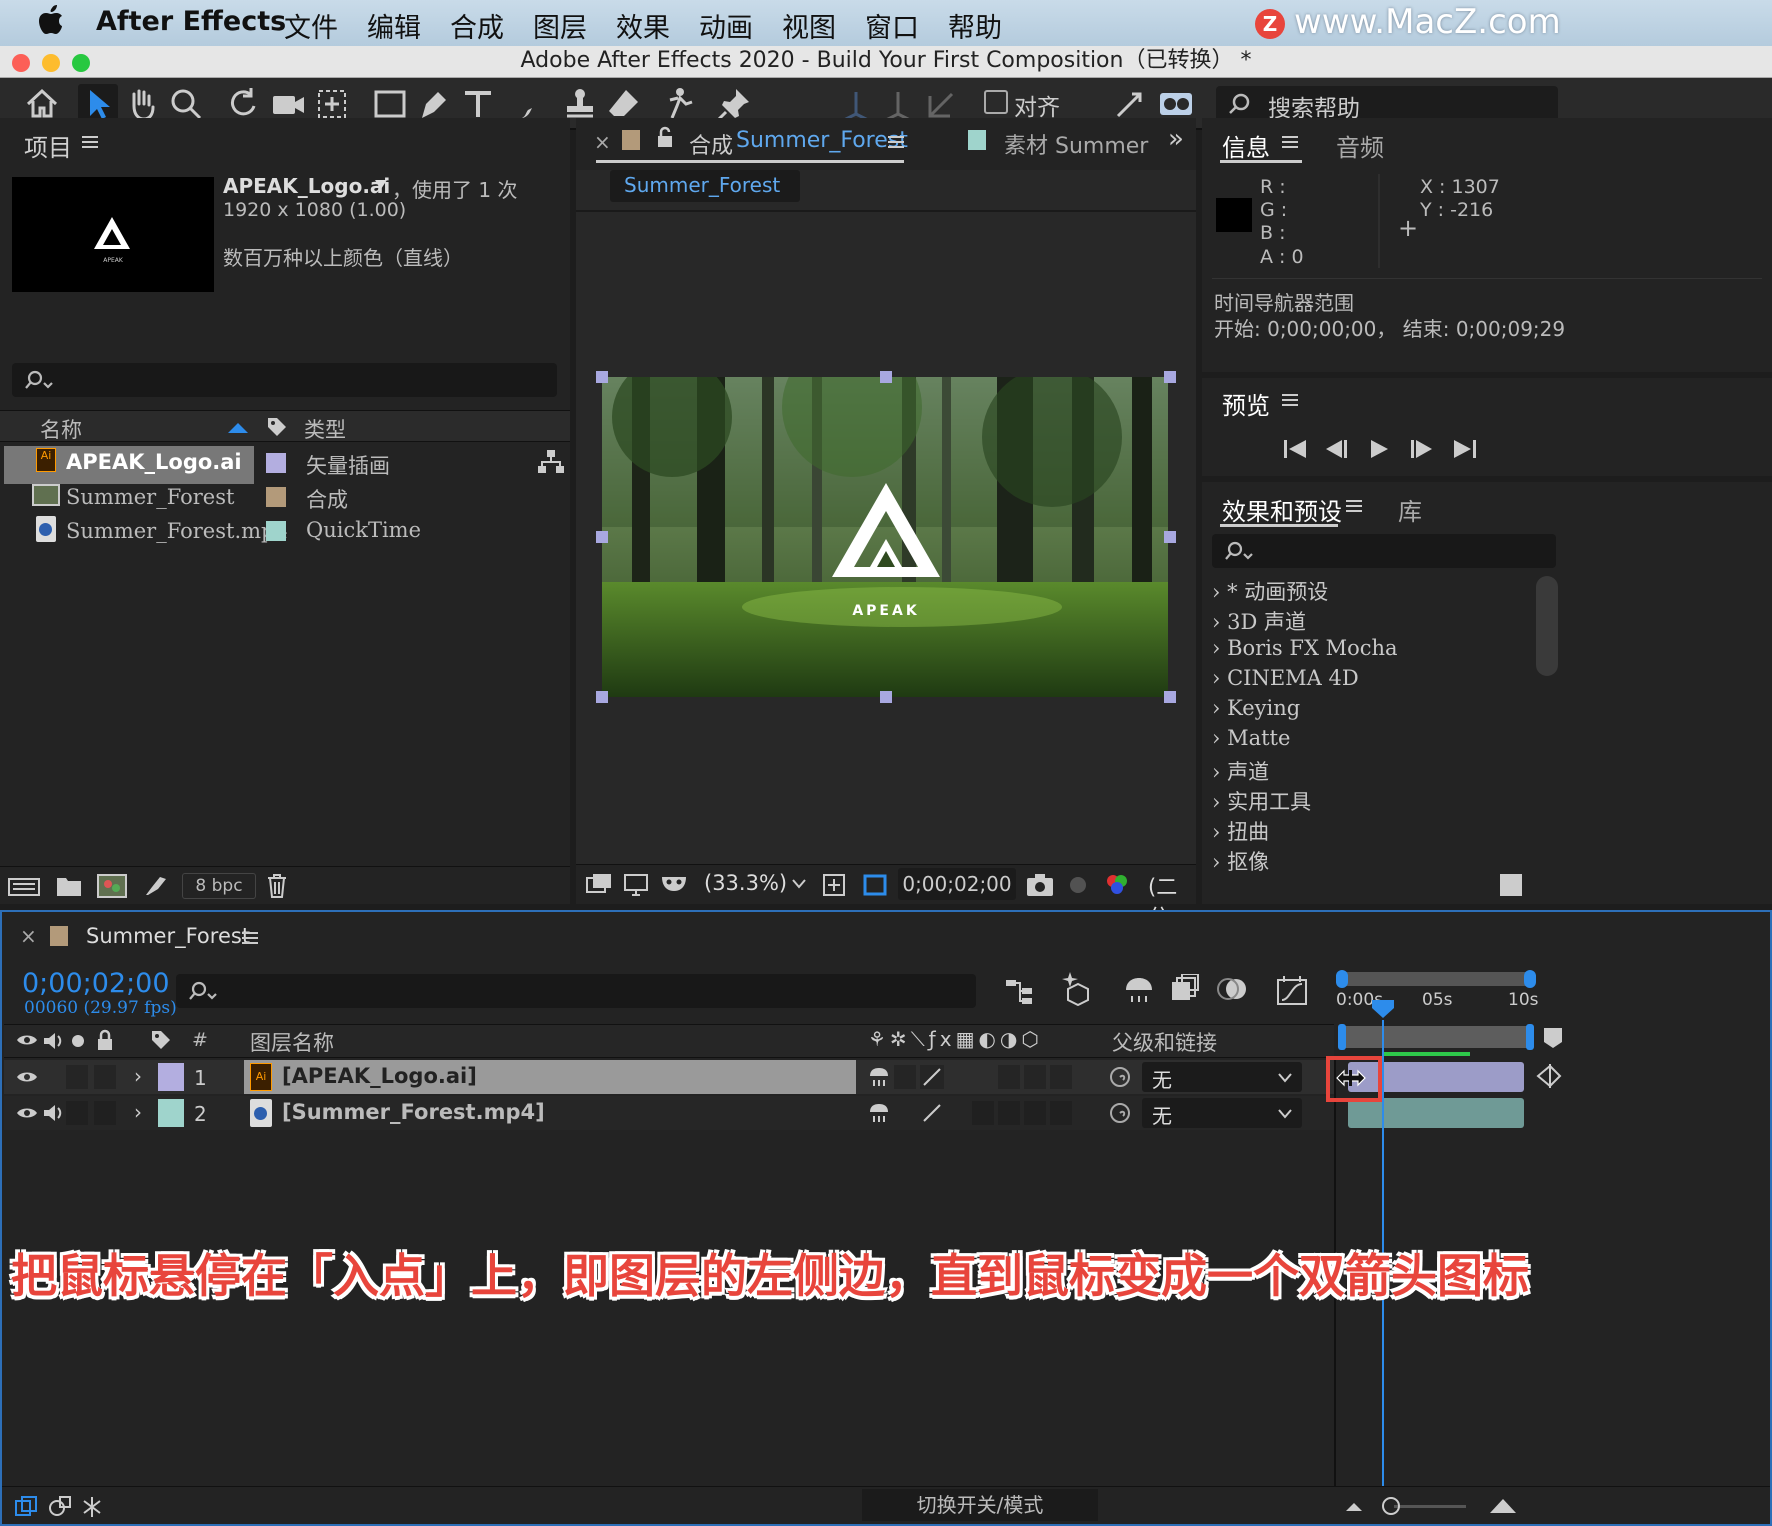 The width and height of the screenshot is (1772, 1526). I want to click on effects-category: › 3D 声道, so click(1259, 621).